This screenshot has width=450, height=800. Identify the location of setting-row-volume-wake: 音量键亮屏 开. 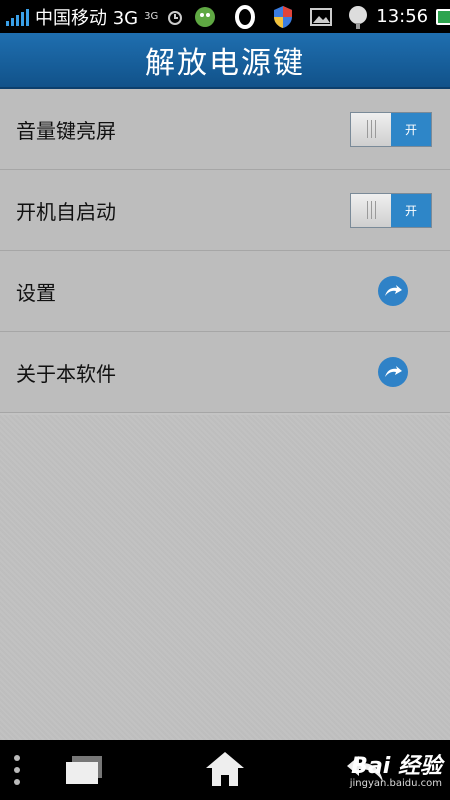
(225, 129).